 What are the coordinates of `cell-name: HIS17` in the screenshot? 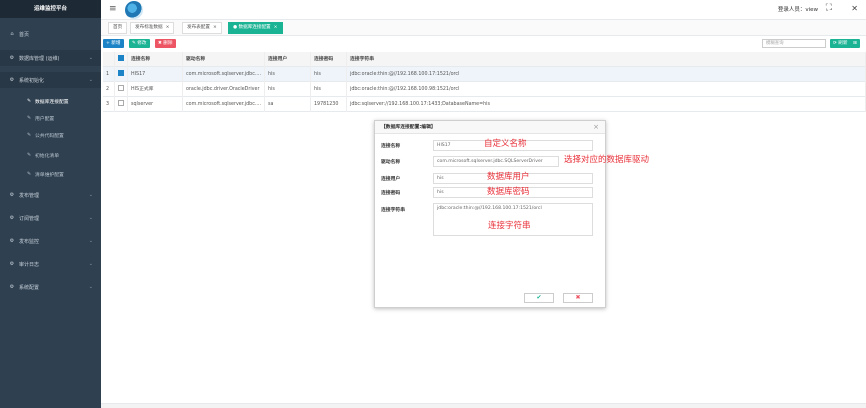 It's located at (155, 74).